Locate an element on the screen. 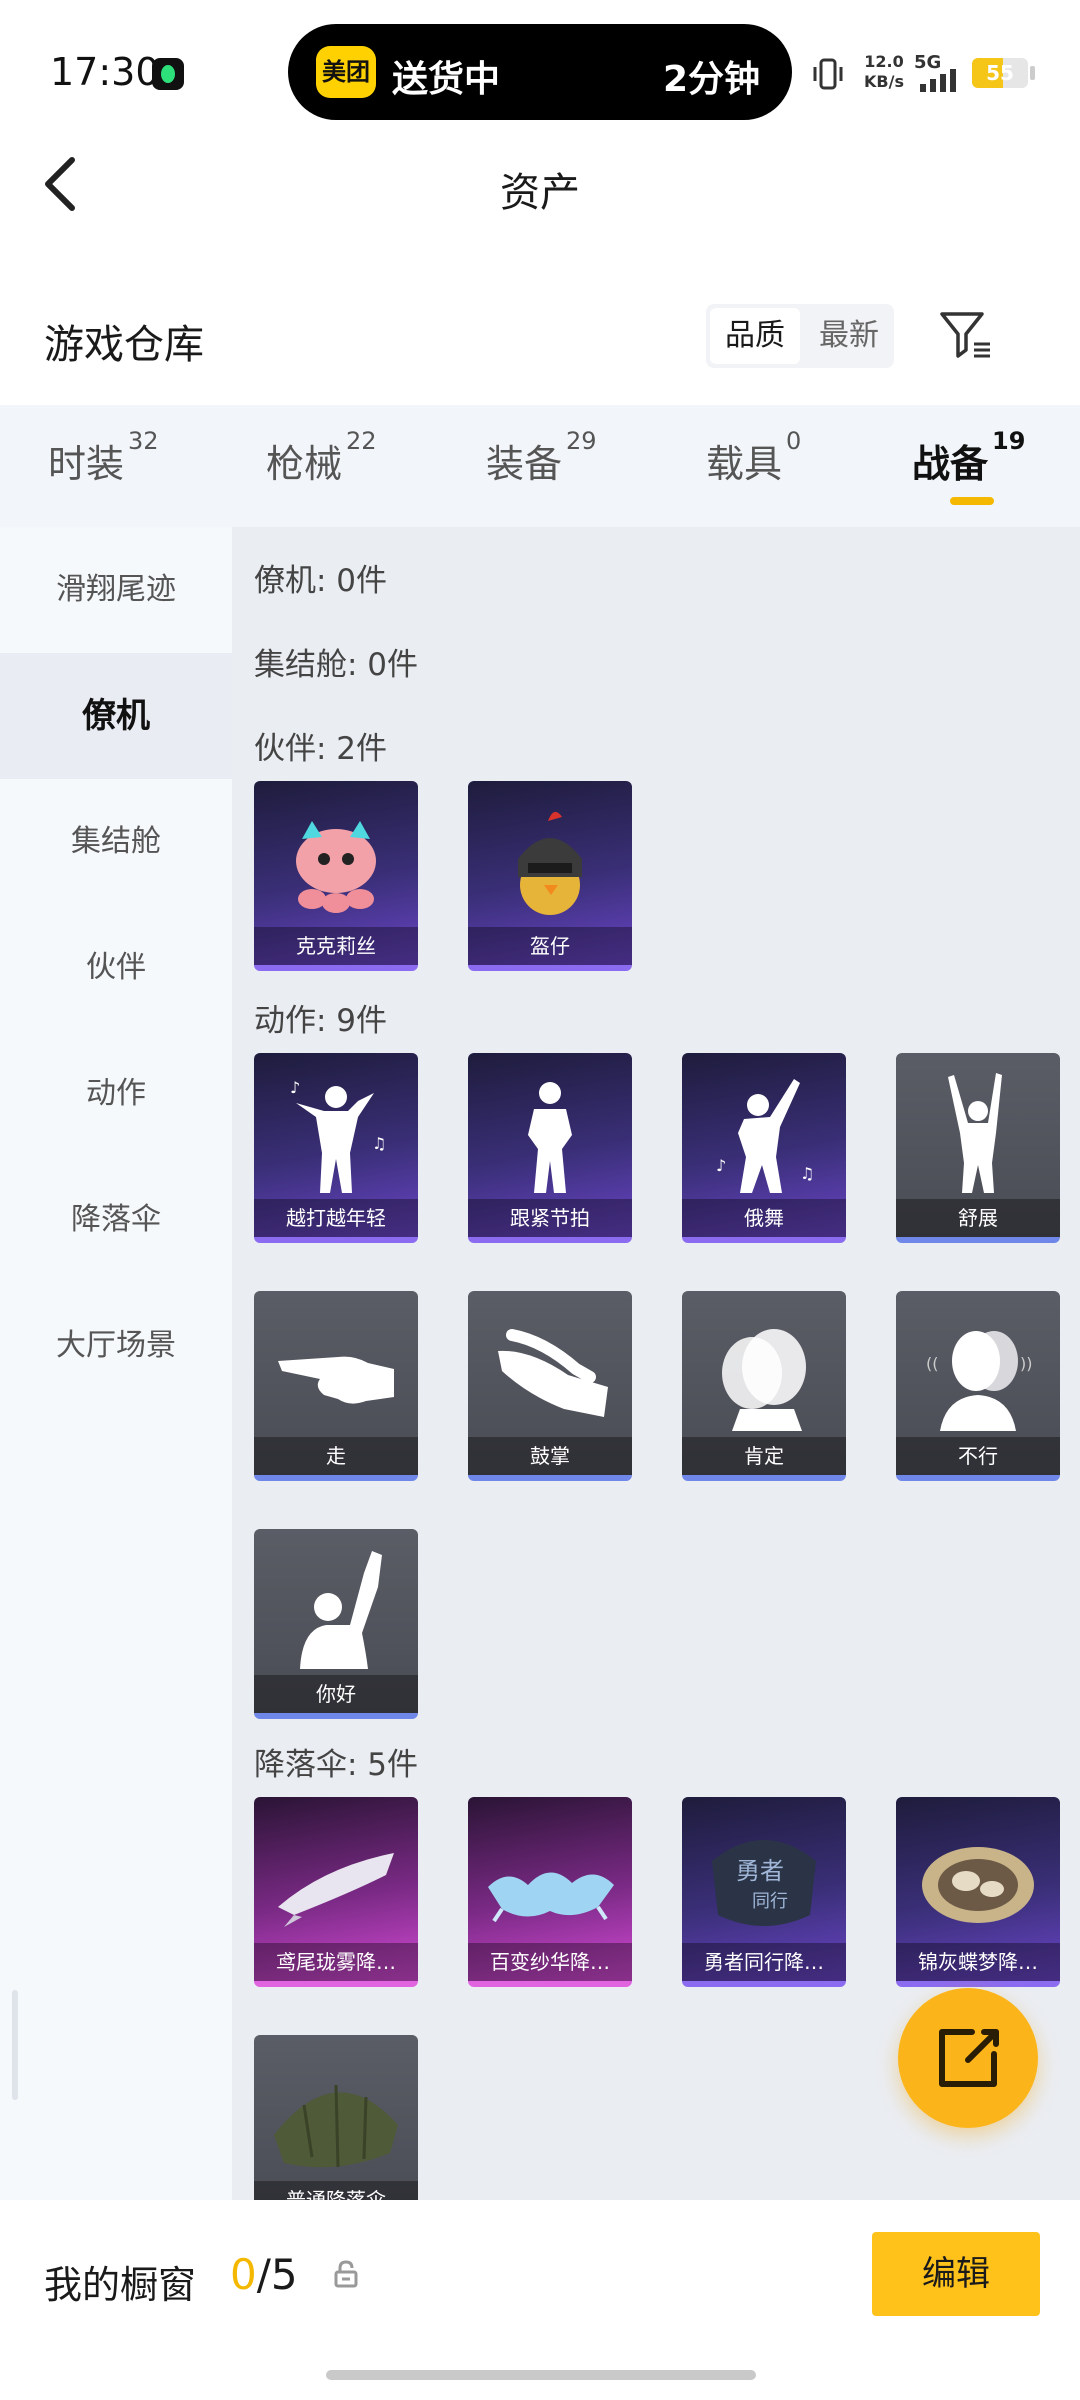 The width and height of the screenshot is (1080, 2400). tab-guns: 枪械22 is located at coordinates (321, 457).